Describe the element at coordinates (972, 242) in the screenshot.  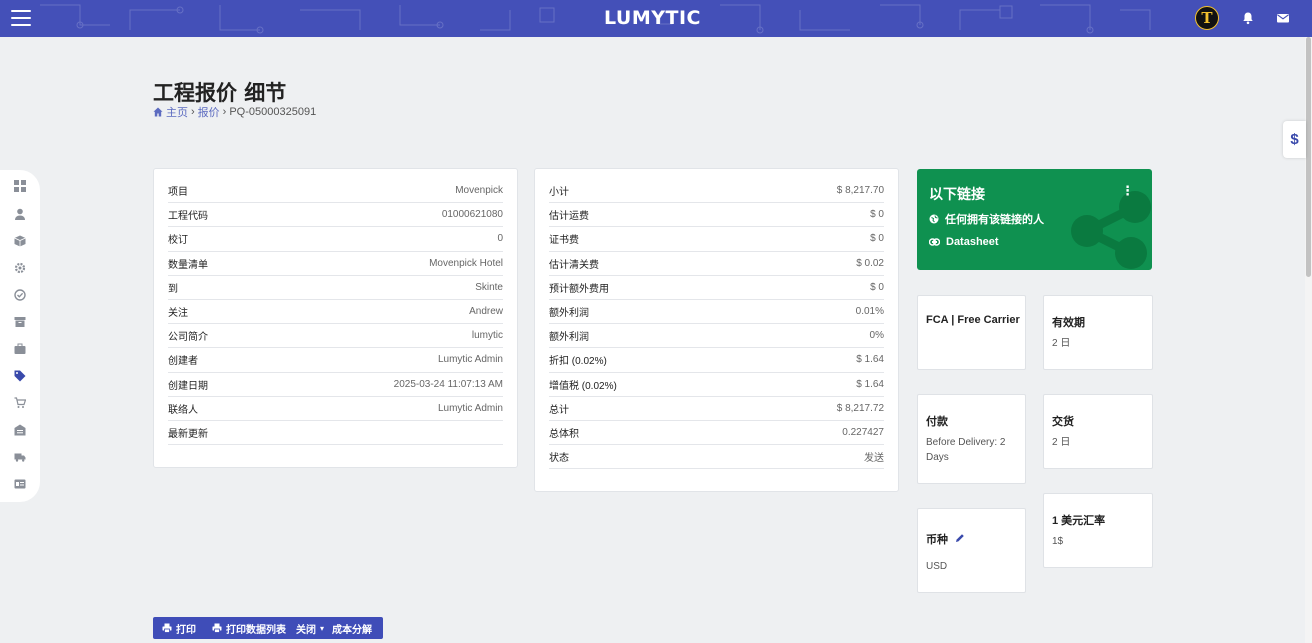
I see `datasheet-link: Datasheet` at that location.